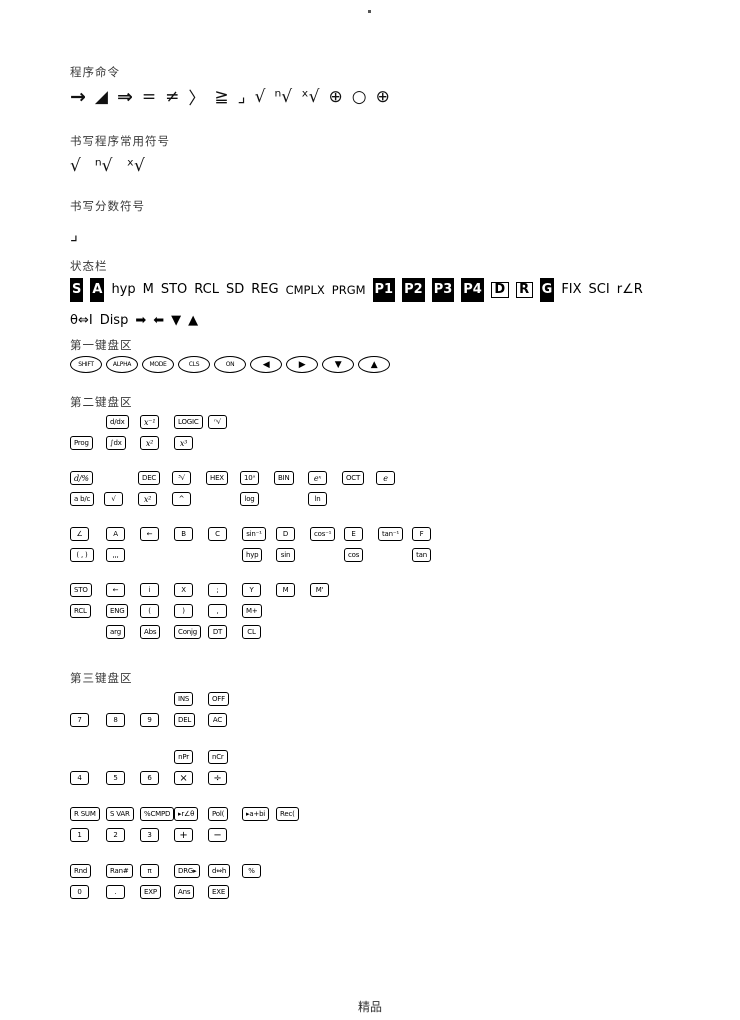  What do you see at coordinates (116, 443) in the screenshot?
I see `calculator-key: ∫dx` at bounding box center [116, 443].